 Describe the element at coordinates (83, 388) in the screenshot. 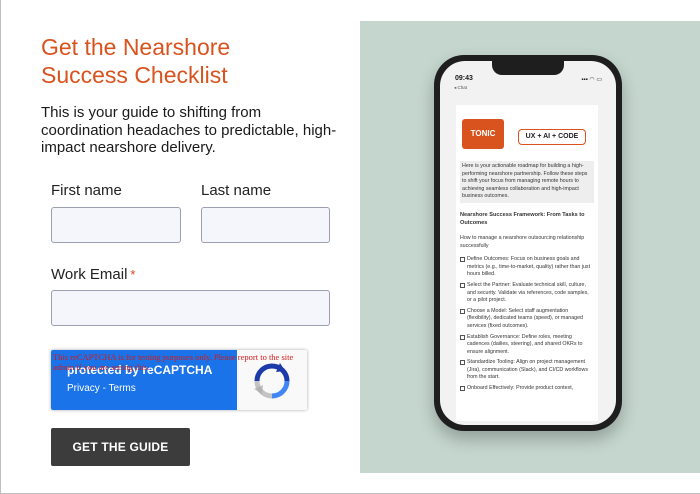

I see `privacy-link: Privacy` at that location.